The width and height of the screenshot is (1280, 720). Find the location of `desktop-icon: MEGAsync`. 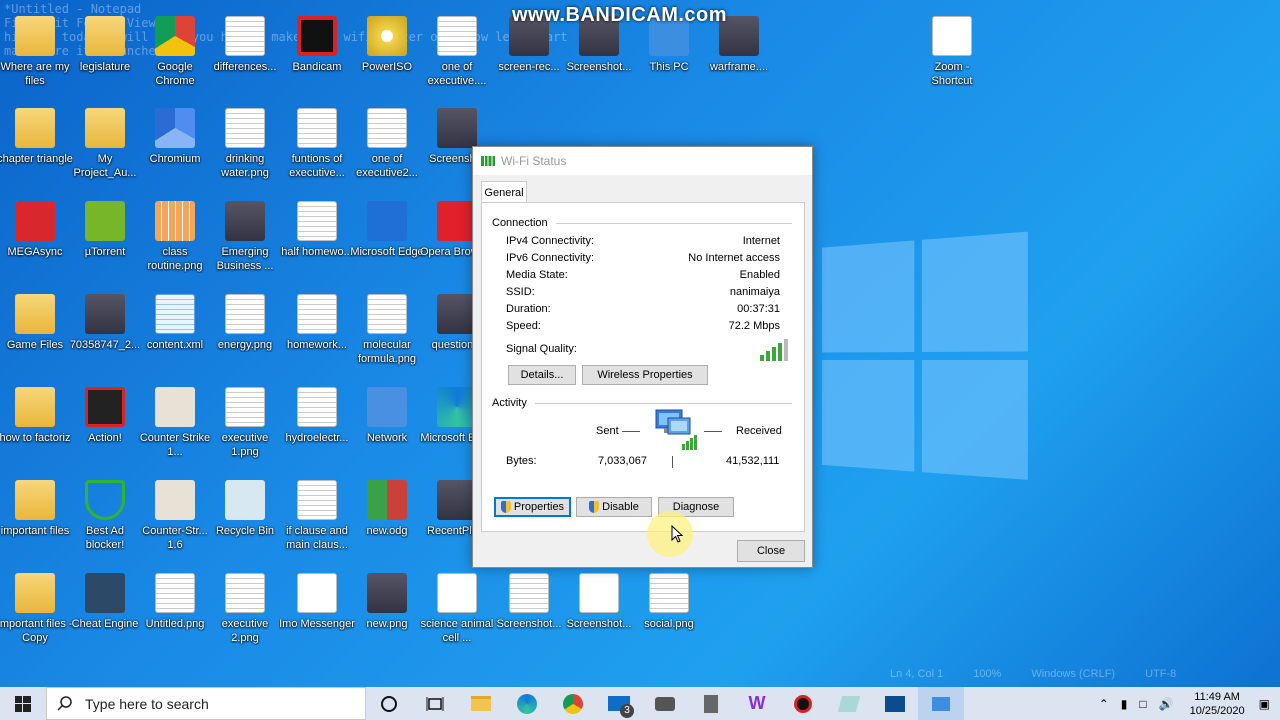

desktop-icon: MEGAsync is located at coordinates (35, 239).